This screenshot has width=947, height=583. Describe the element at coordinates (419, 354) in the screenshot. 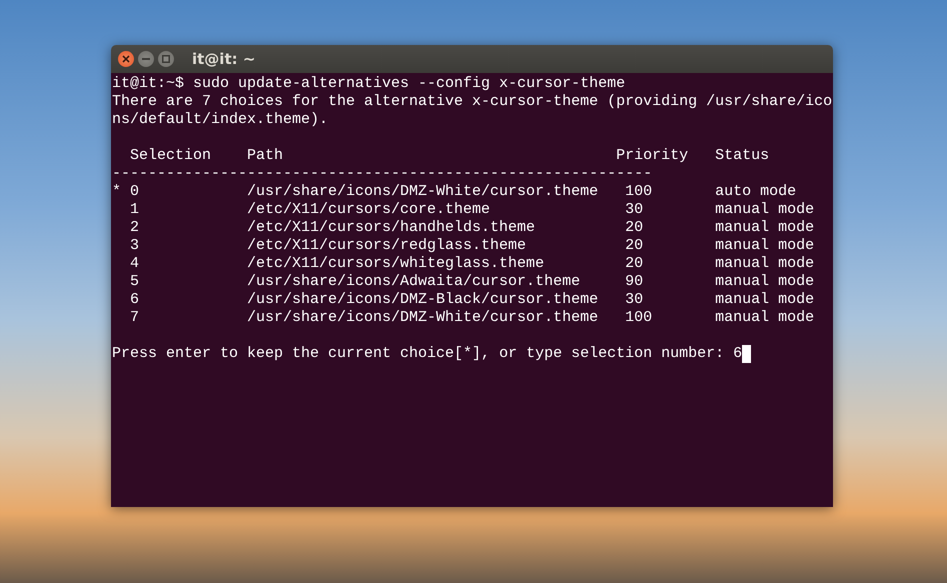

I see `prompt-text: Press enter to keep the current choice[*], or type selection number:` at that location.